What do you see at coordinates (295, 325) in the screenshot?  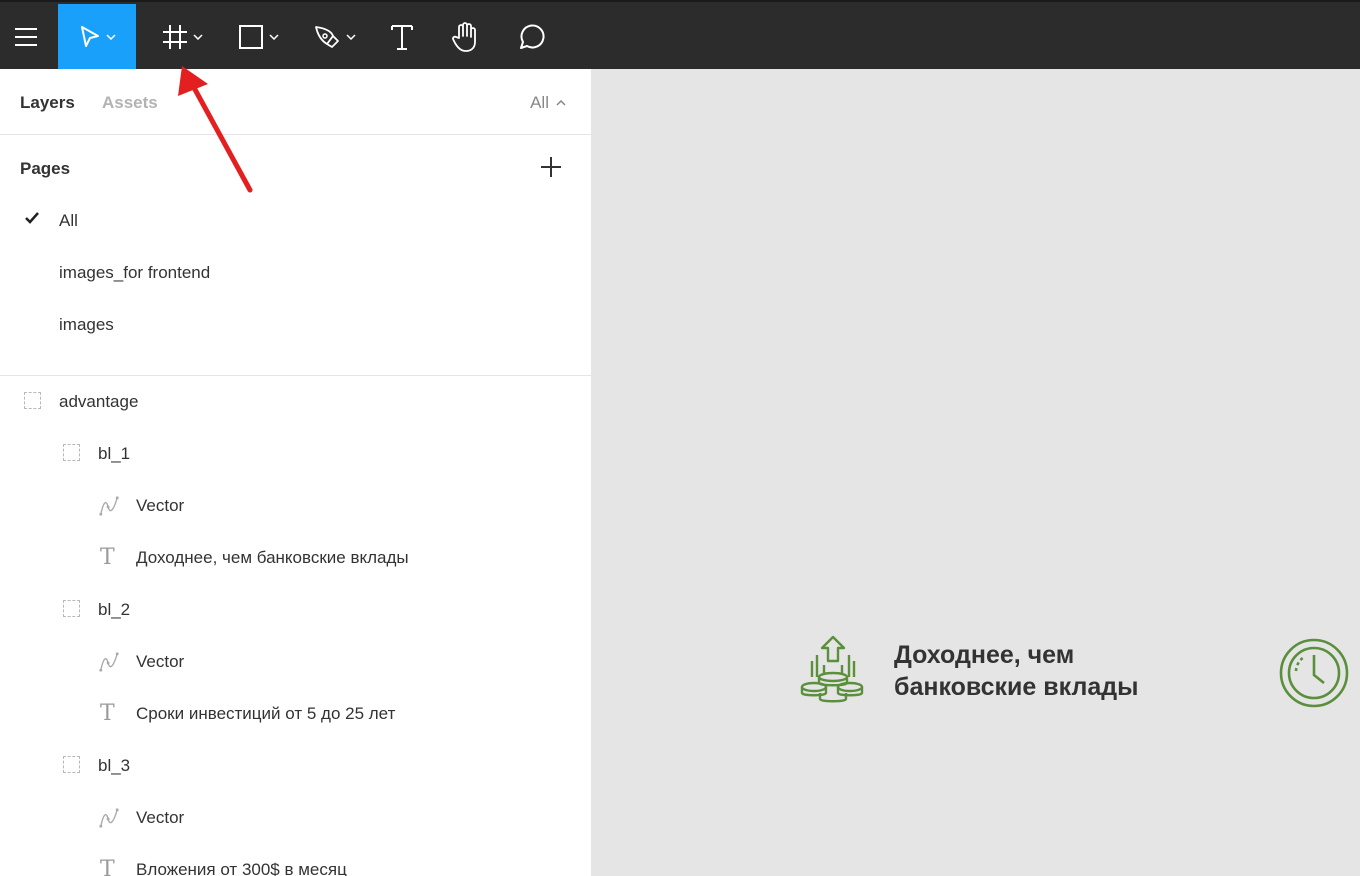 I see `page-item-images: images` at bounding box center [295, 325].